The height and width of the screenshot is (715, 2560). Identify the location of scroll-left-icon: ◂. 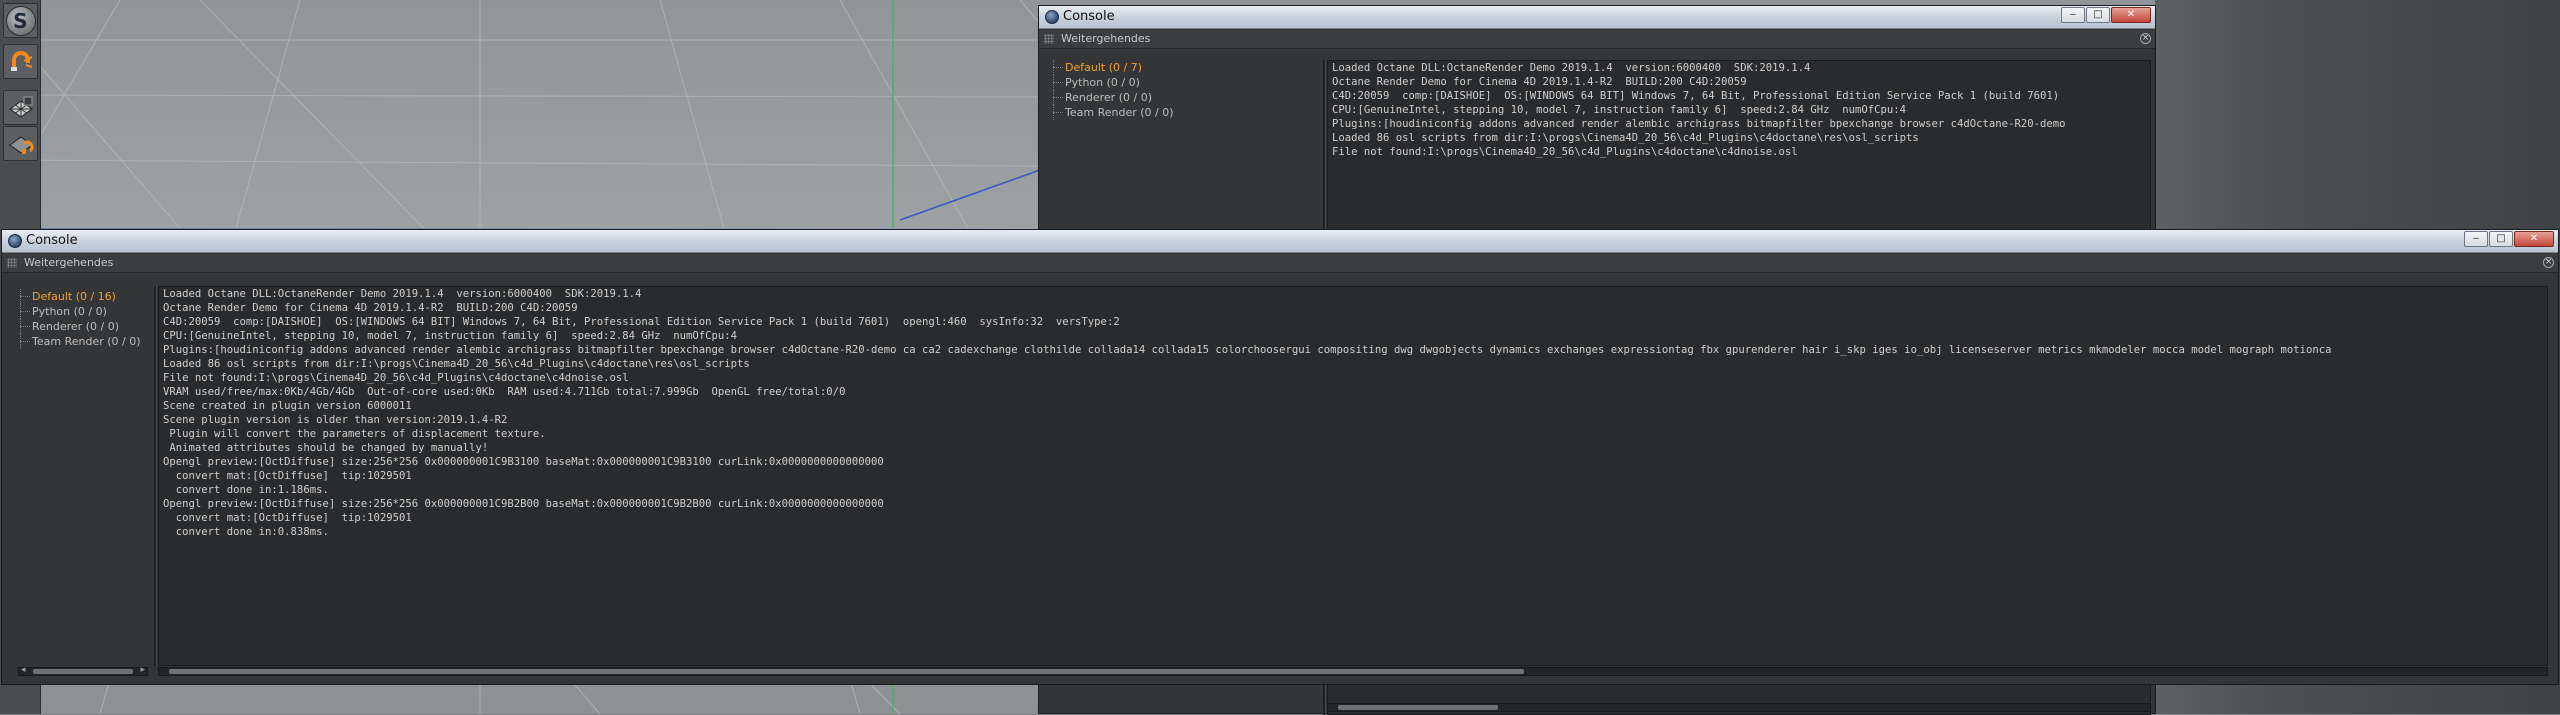
(23, 670).